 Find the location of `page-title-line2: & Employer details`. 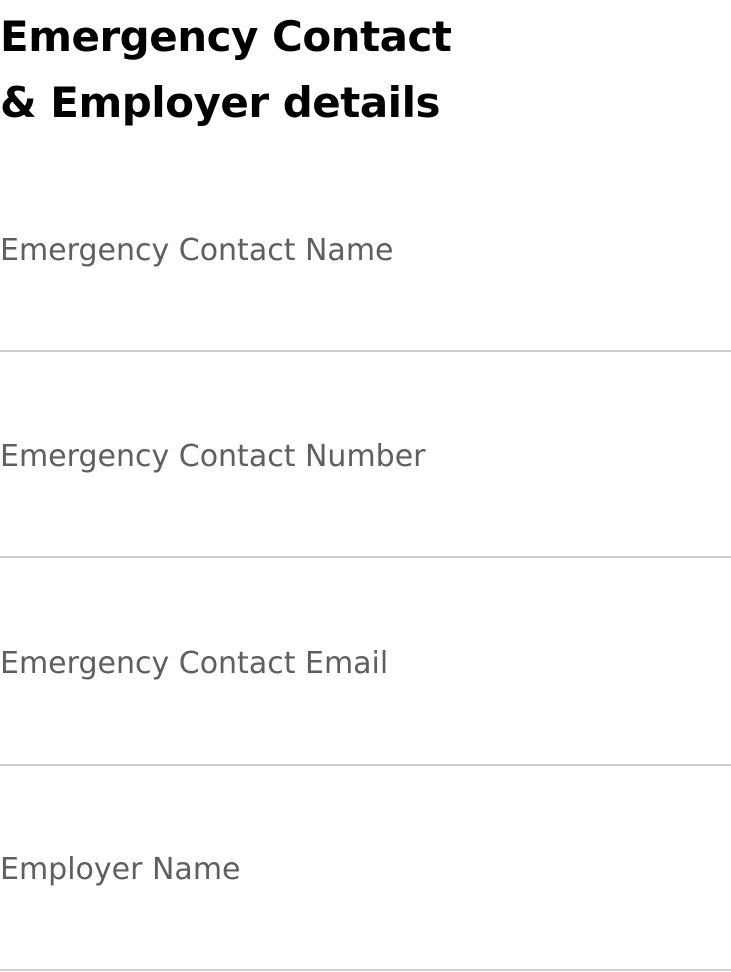

page-title-line2: & Employer details is located at coordinates (220, 102).